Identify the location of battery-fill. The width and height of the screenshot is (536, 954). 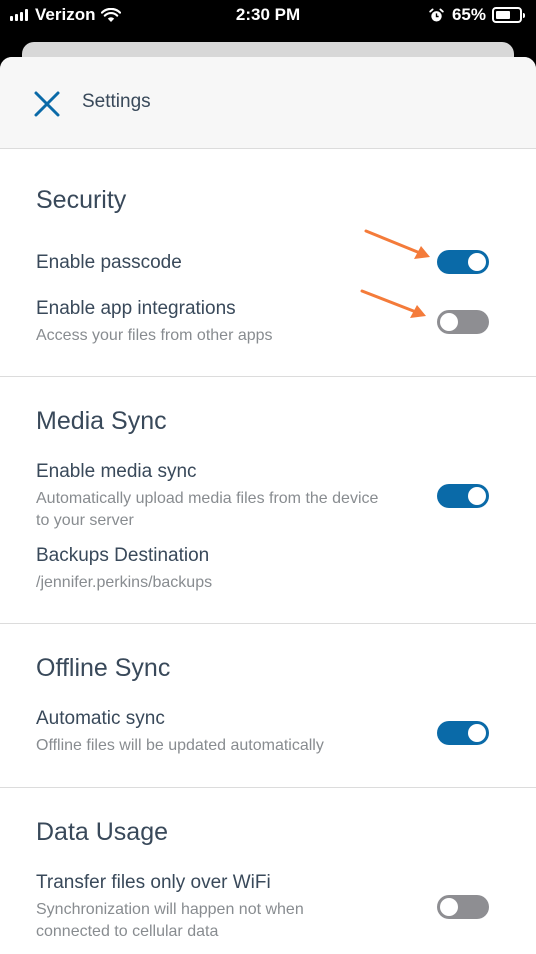
(503, 15).